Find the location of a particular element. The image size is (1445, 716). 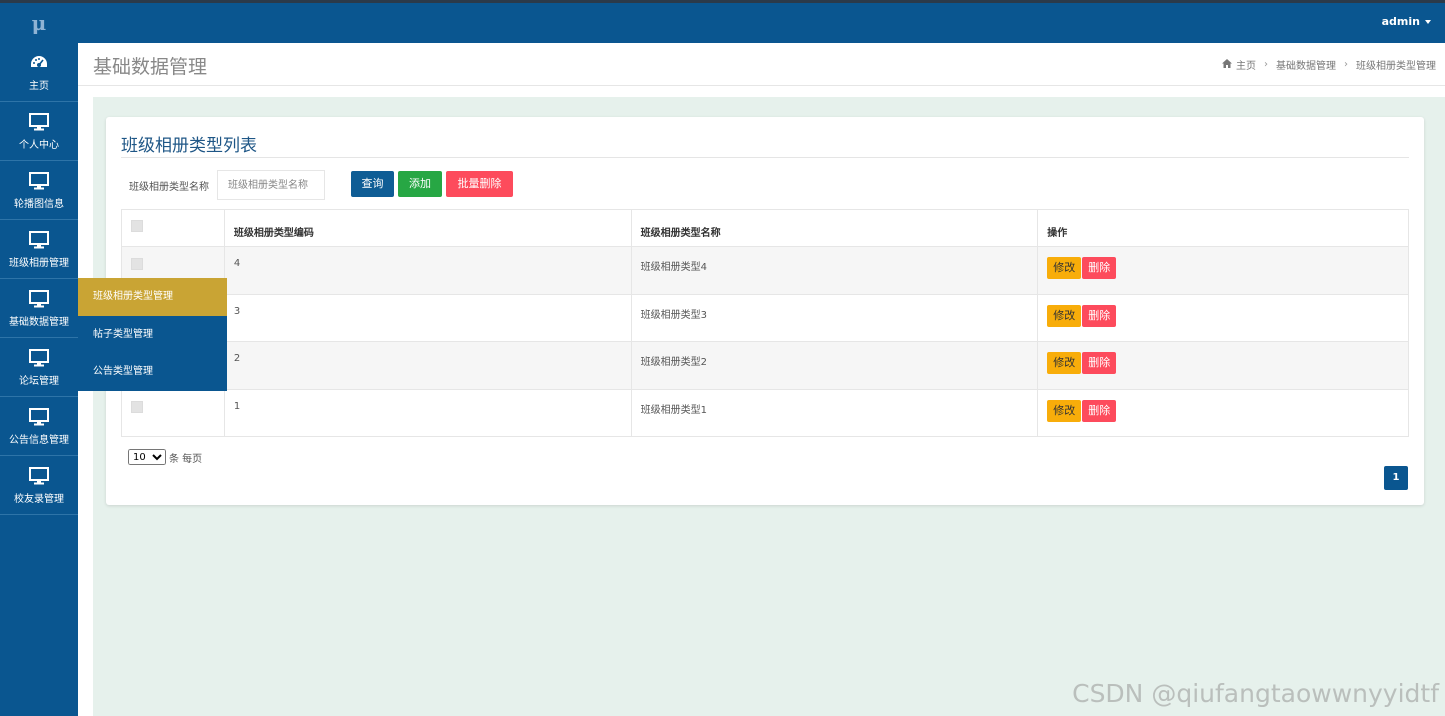

select-all-checkbox is located at coordinates (137, 226).